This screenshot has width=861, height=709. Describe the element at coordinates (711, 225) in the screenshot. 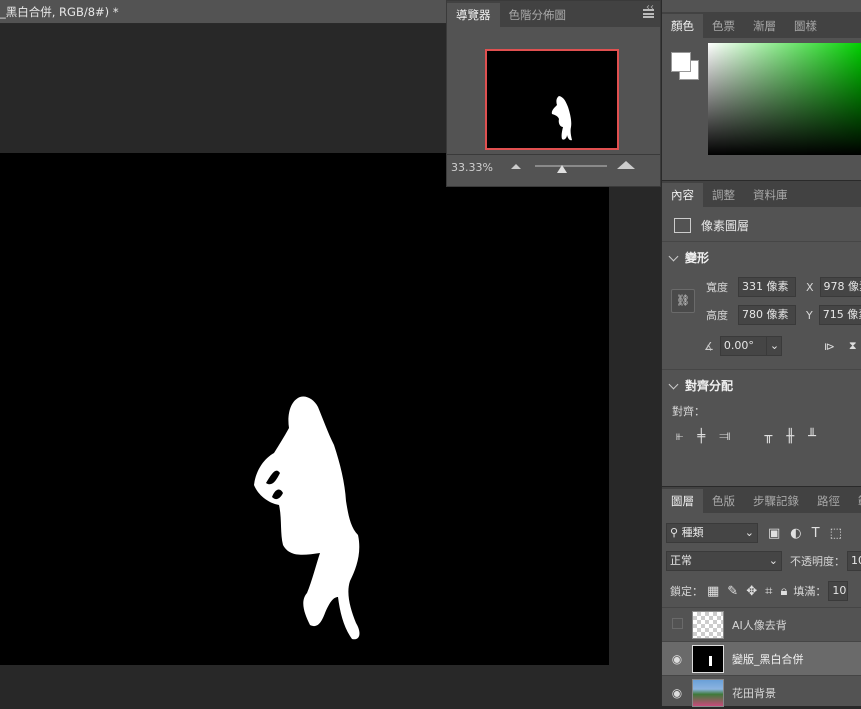

I see `layer-type-row: 像素圖層` at that location.